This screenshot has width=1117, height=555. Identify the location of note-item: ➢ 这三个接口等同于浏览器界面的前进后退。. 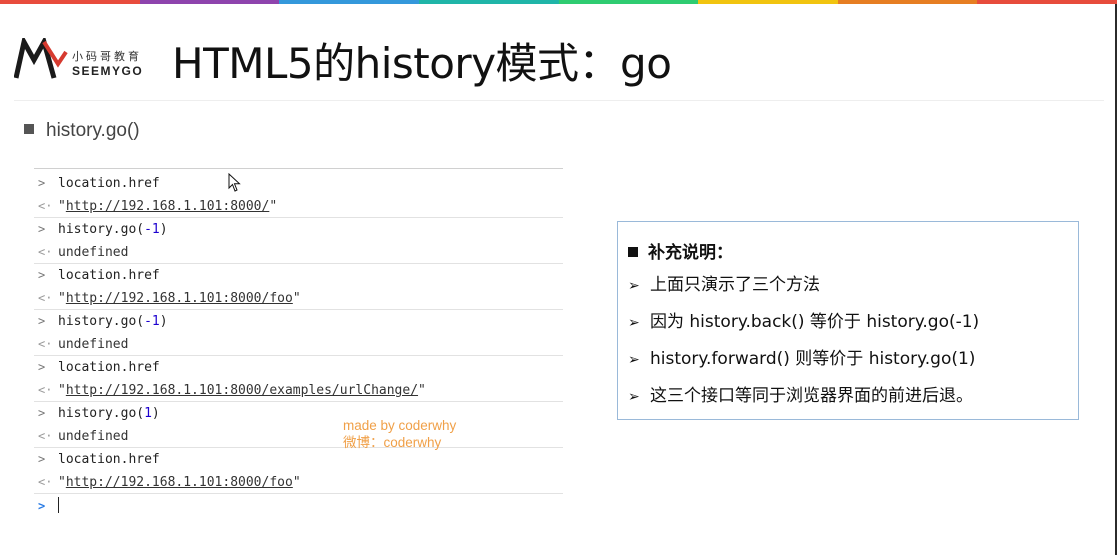
(803, 401).